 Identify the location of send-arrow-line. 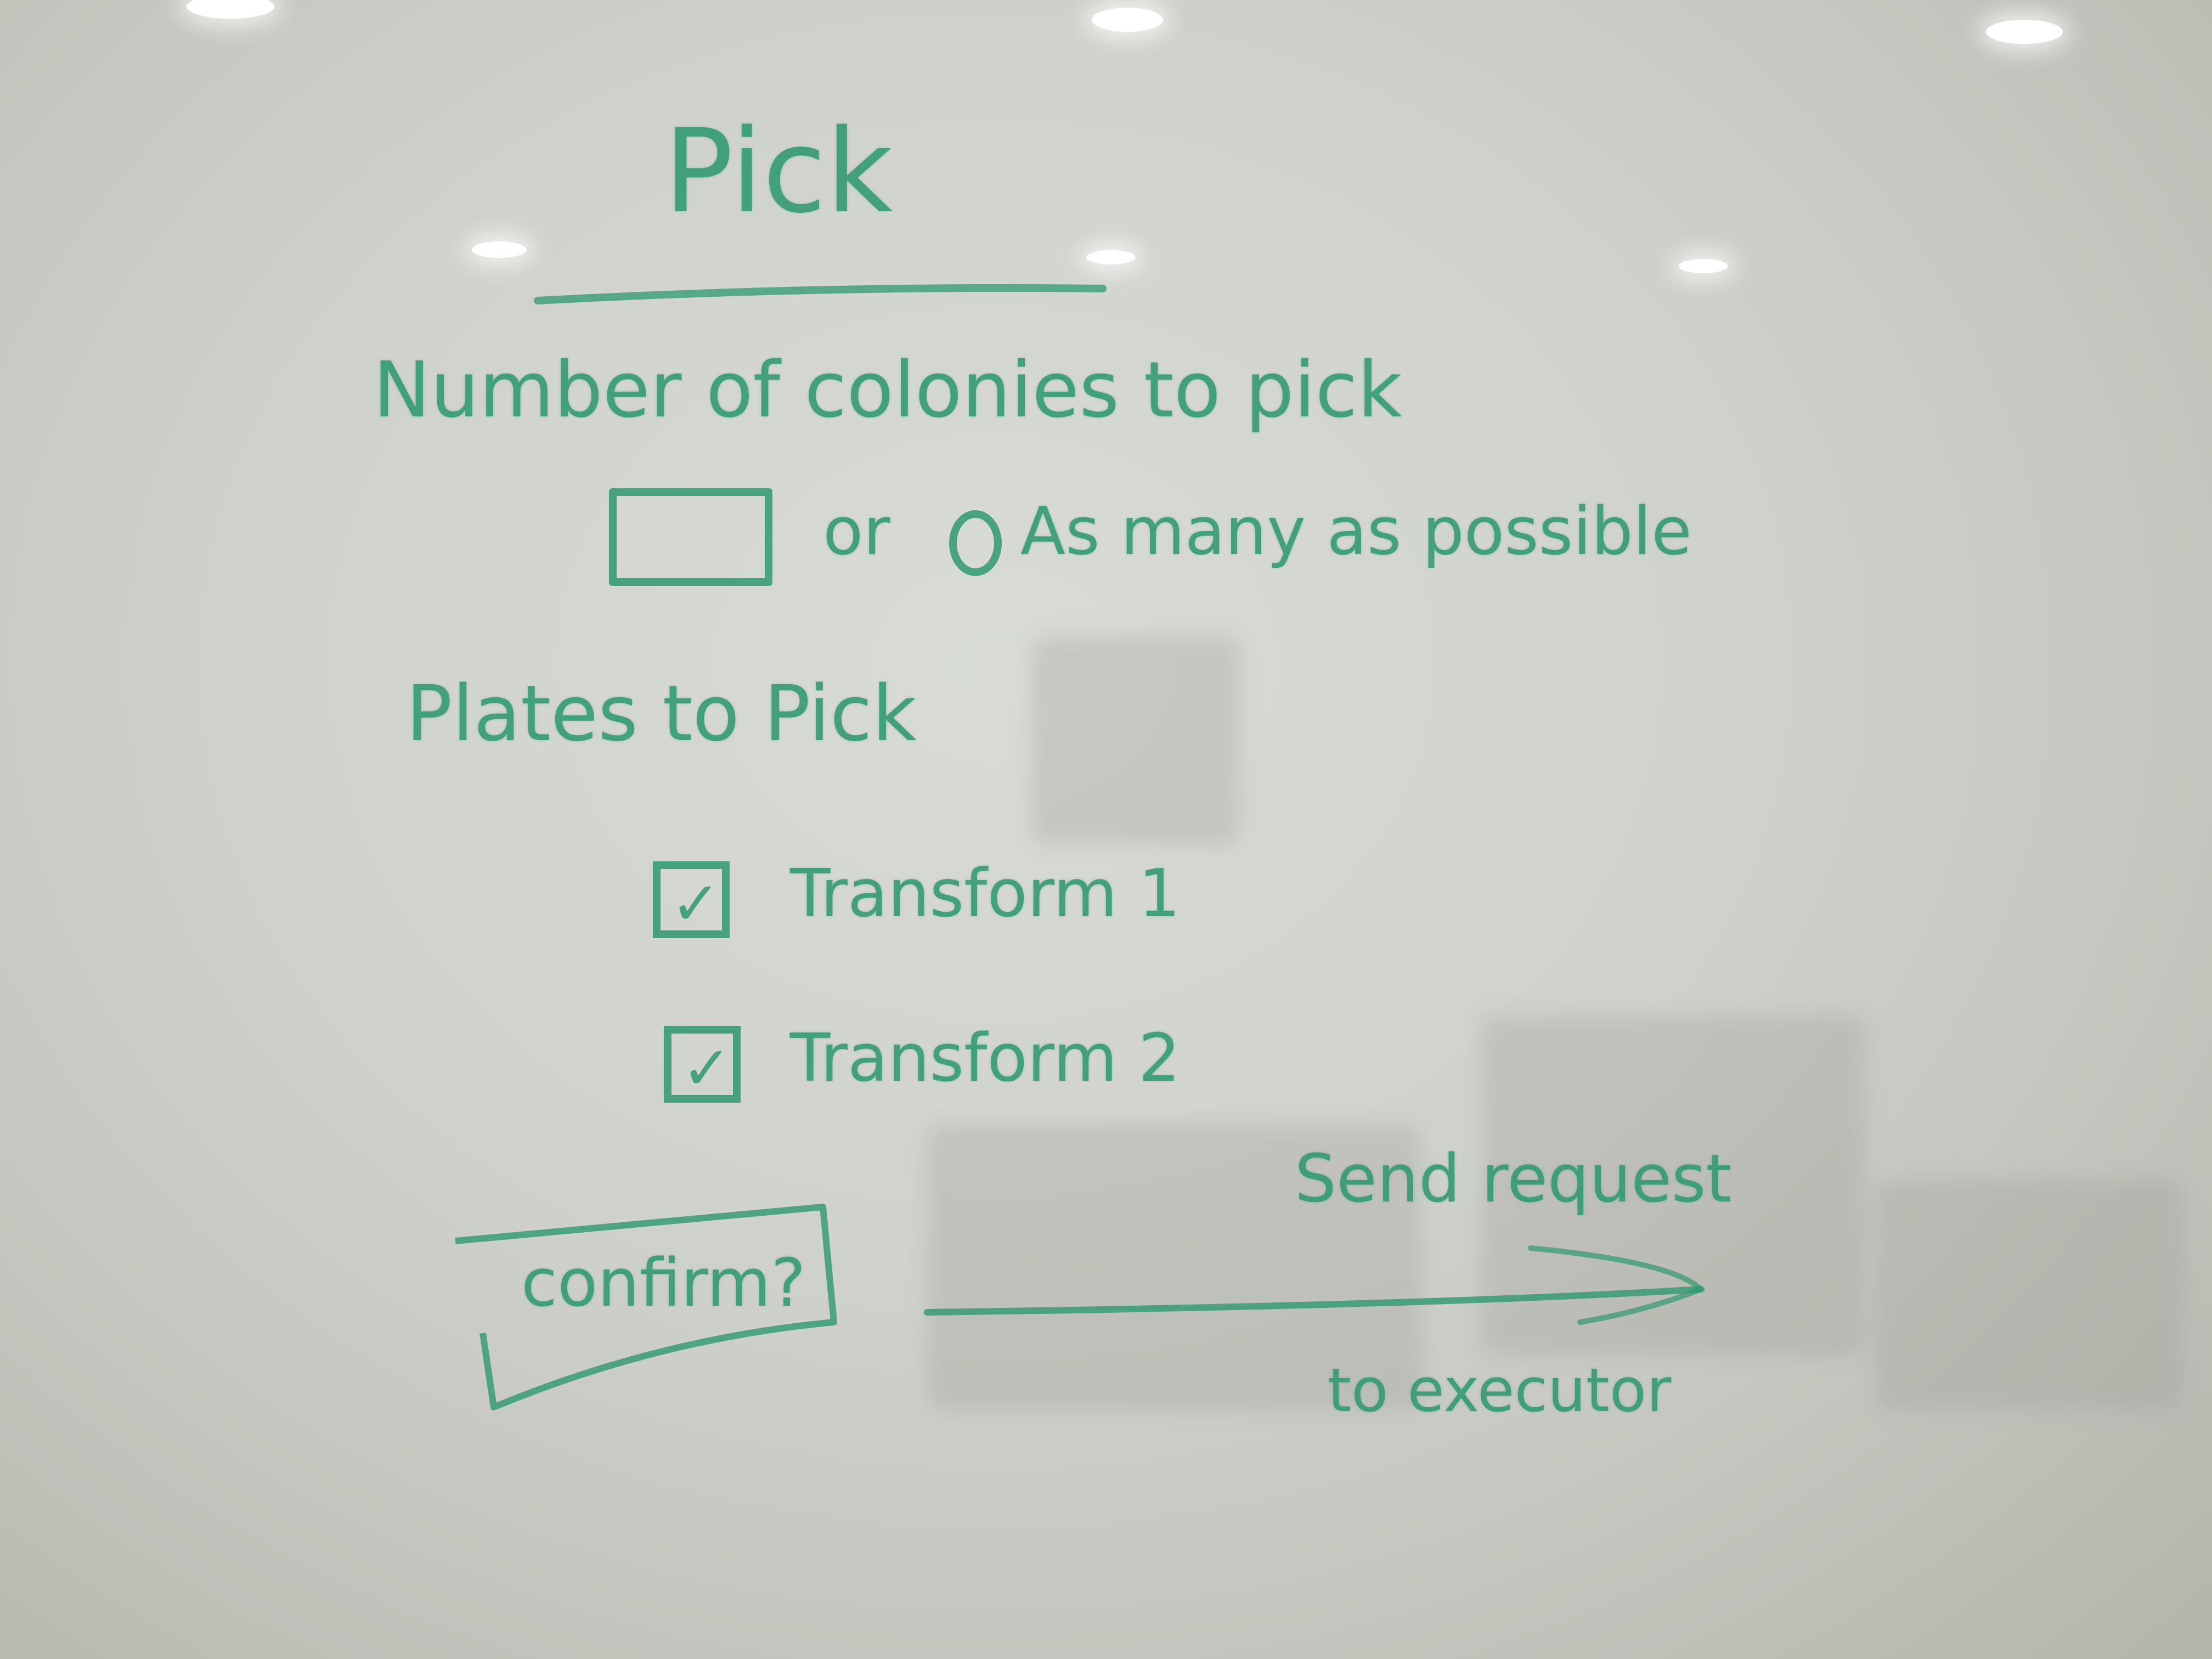
(1314, 1301).